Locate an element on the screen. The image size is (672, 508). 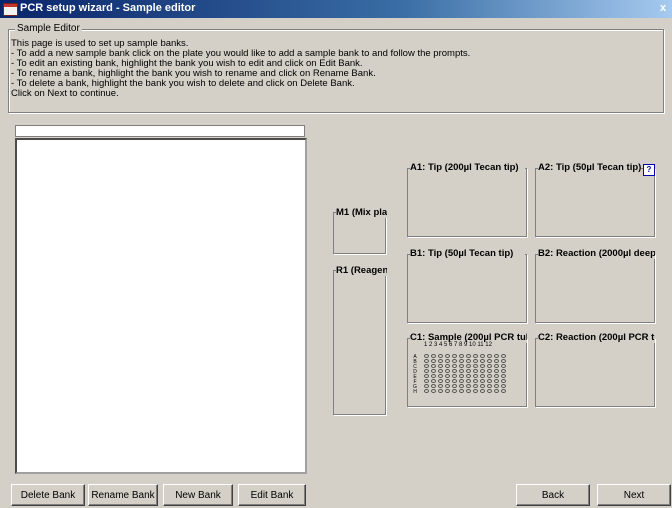
bank-selector is located at coordinates (160, 131).